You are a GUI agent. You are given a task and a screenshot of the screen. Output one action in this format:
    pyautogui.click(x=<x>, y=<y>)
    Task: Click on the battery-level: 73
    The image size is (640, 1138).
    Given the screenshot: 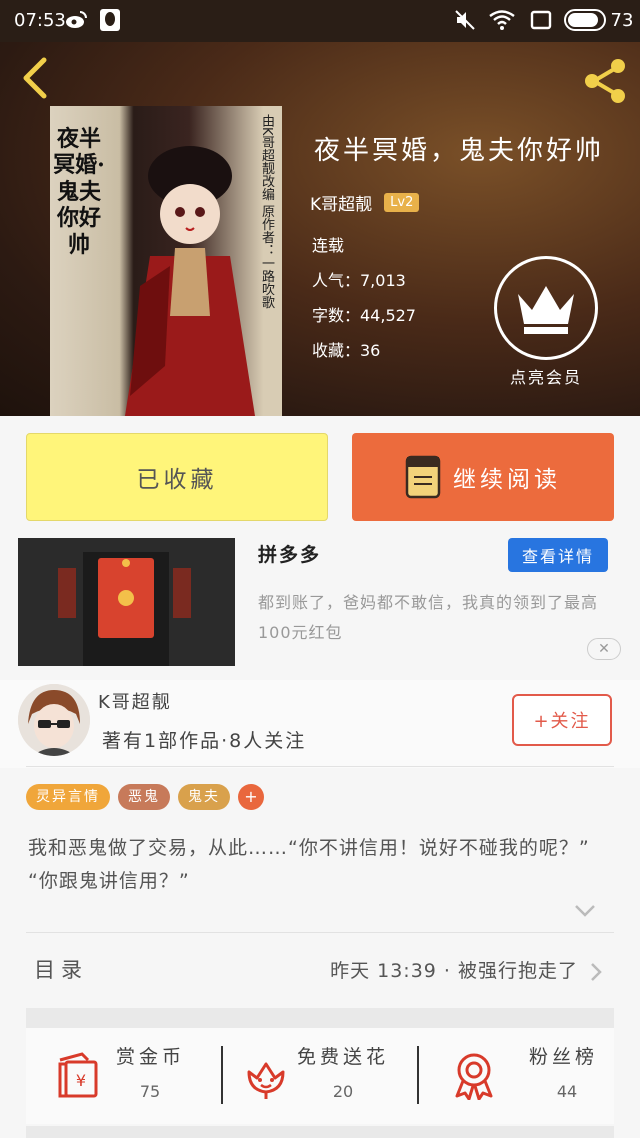 What is the action you would take?
    pyautogui.click(x=622, y=20)
    